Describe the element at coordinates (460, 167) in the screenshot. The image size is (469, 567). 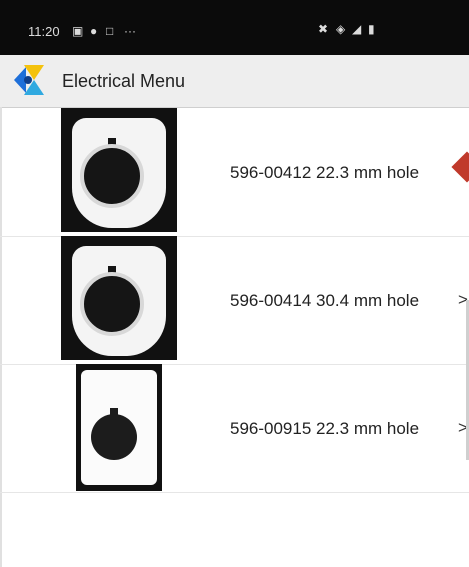
I see `scroll-marker-icon` at that location.